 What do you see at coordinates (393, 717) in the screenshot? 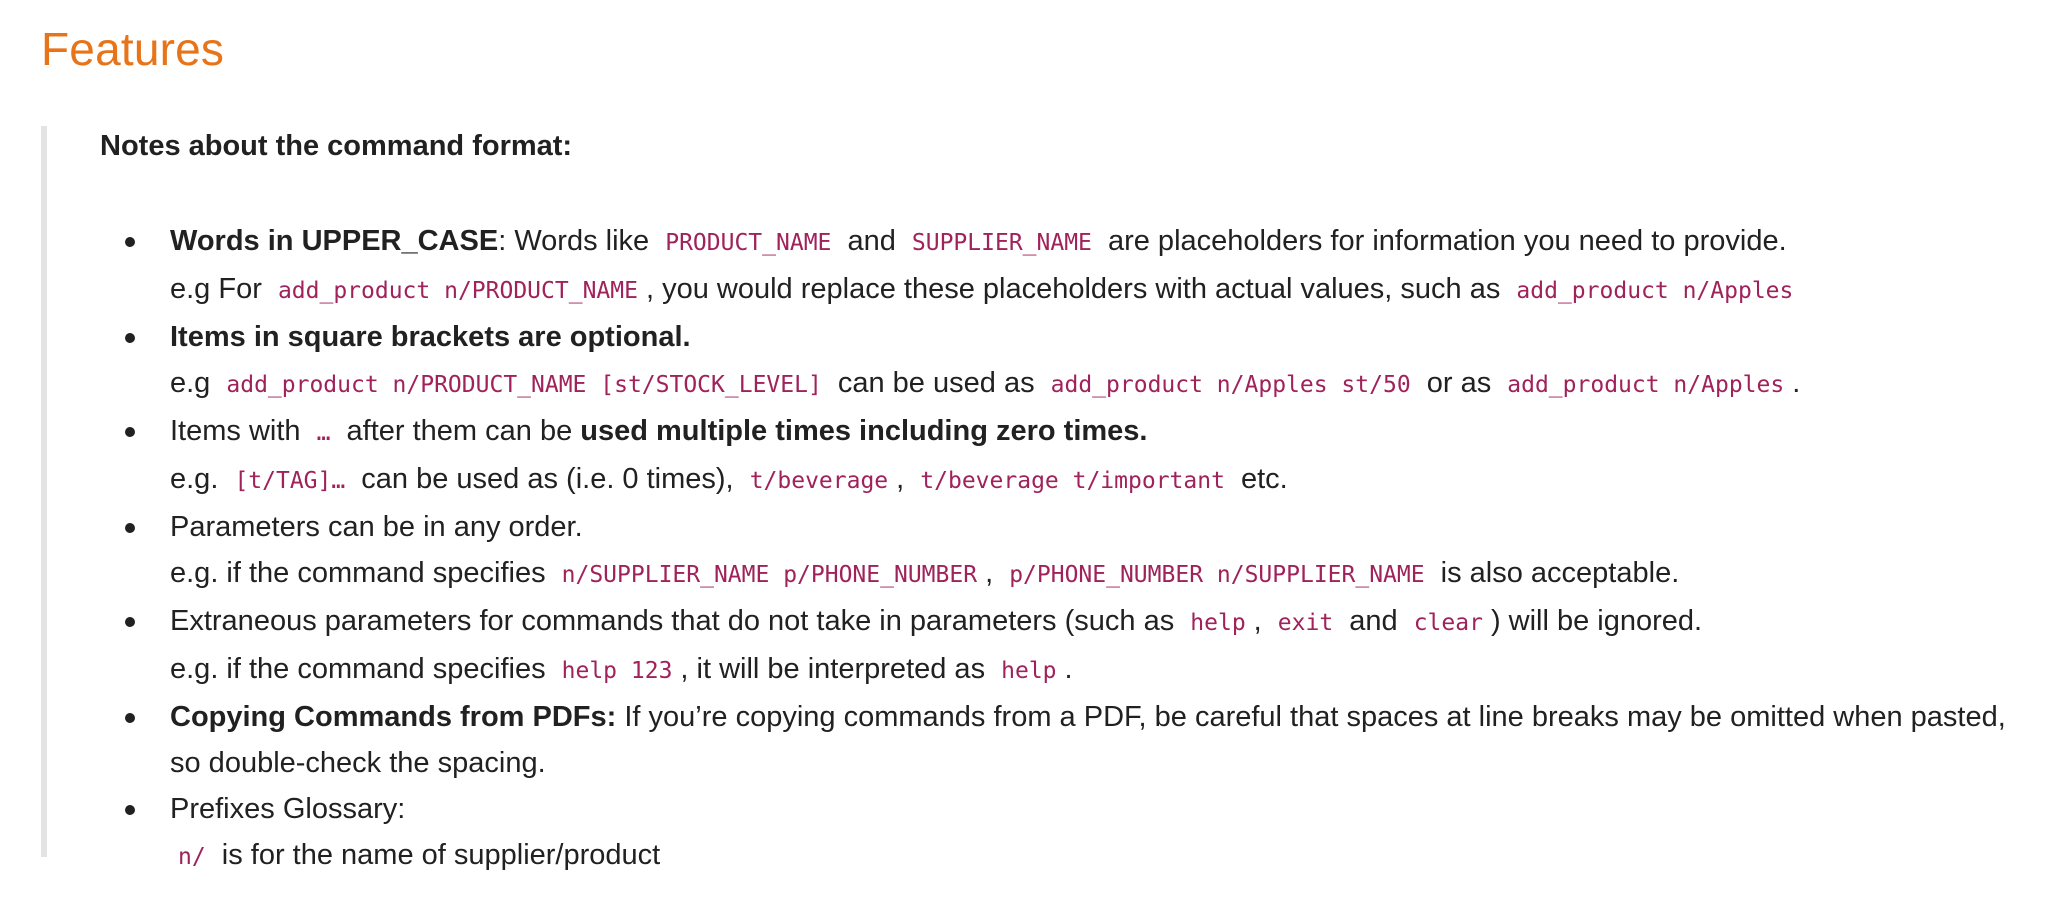
I see `bold-text: Copying Commands from PDFs:` at bounding box center [393, 717].